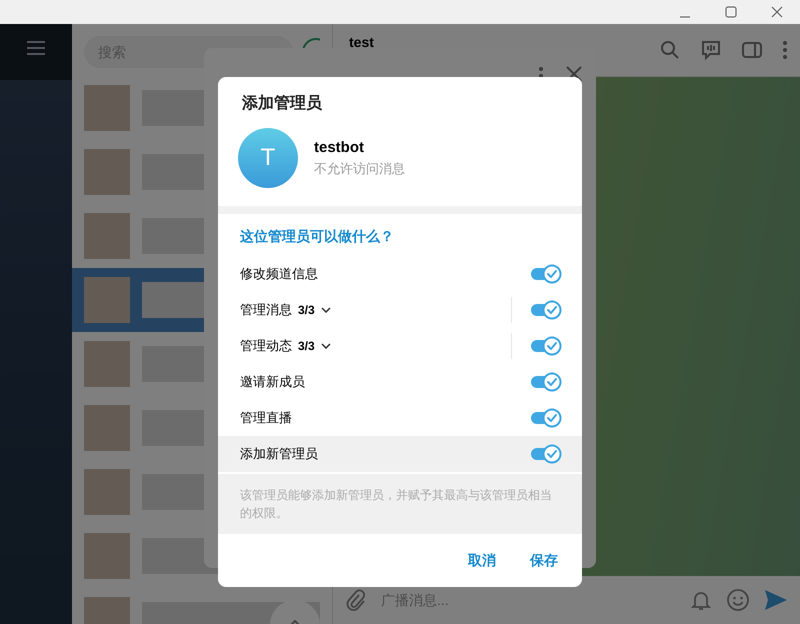 The width and height of the screenshot is (800, 624). What do you see at coordinates (544, 561) in the screenshot?
I see `save-button: 保存` at bounding box center [544, 561].